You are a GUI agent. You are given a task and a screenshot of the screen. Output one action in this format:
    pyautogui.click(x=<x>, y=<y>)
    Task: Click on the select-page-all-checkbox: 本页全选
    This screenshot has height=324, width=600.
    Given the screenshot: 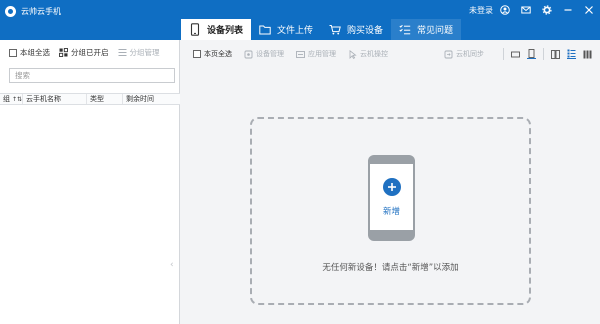 What is the action you would take?
    pyautogui.click(x=212, y=54)
    